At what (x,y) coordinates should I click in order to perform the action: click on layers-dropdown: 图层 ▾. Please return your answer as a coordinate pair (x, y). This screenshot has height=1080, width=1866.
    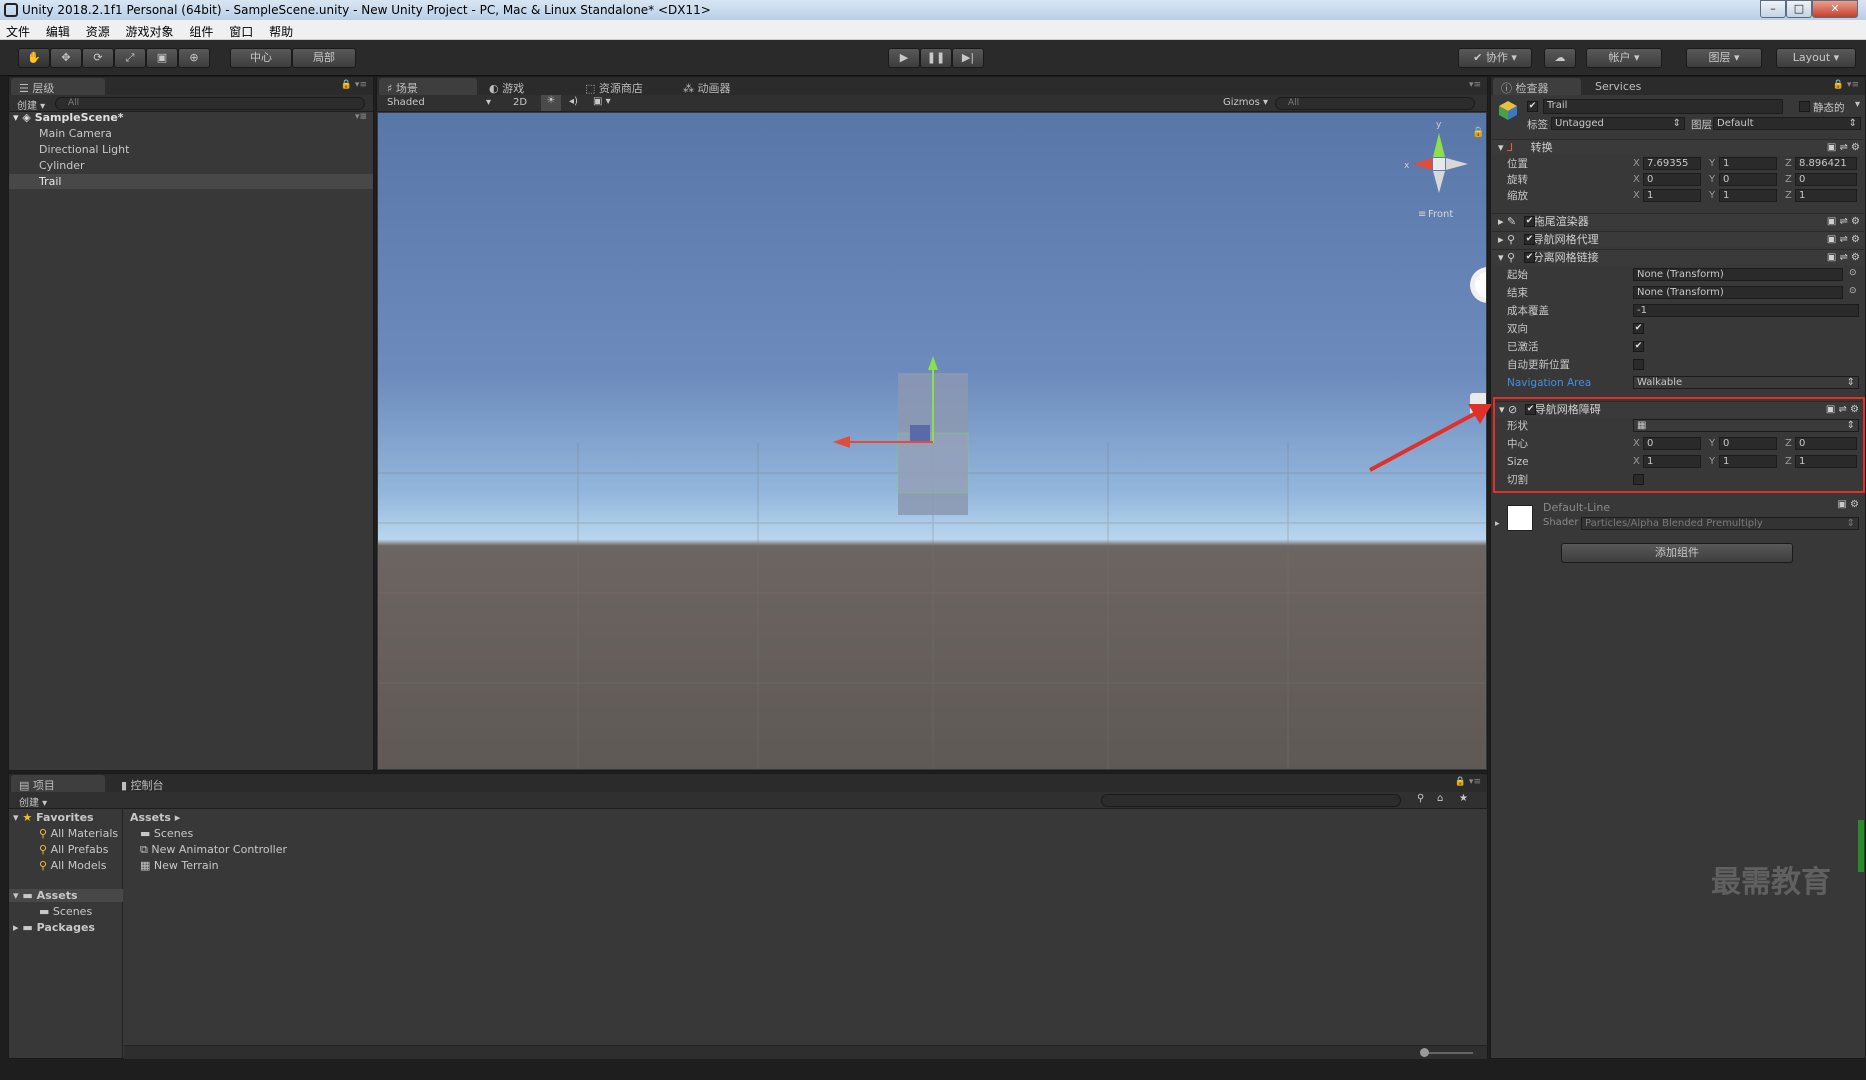
    Looking at the image, I should click on (1724, 58).